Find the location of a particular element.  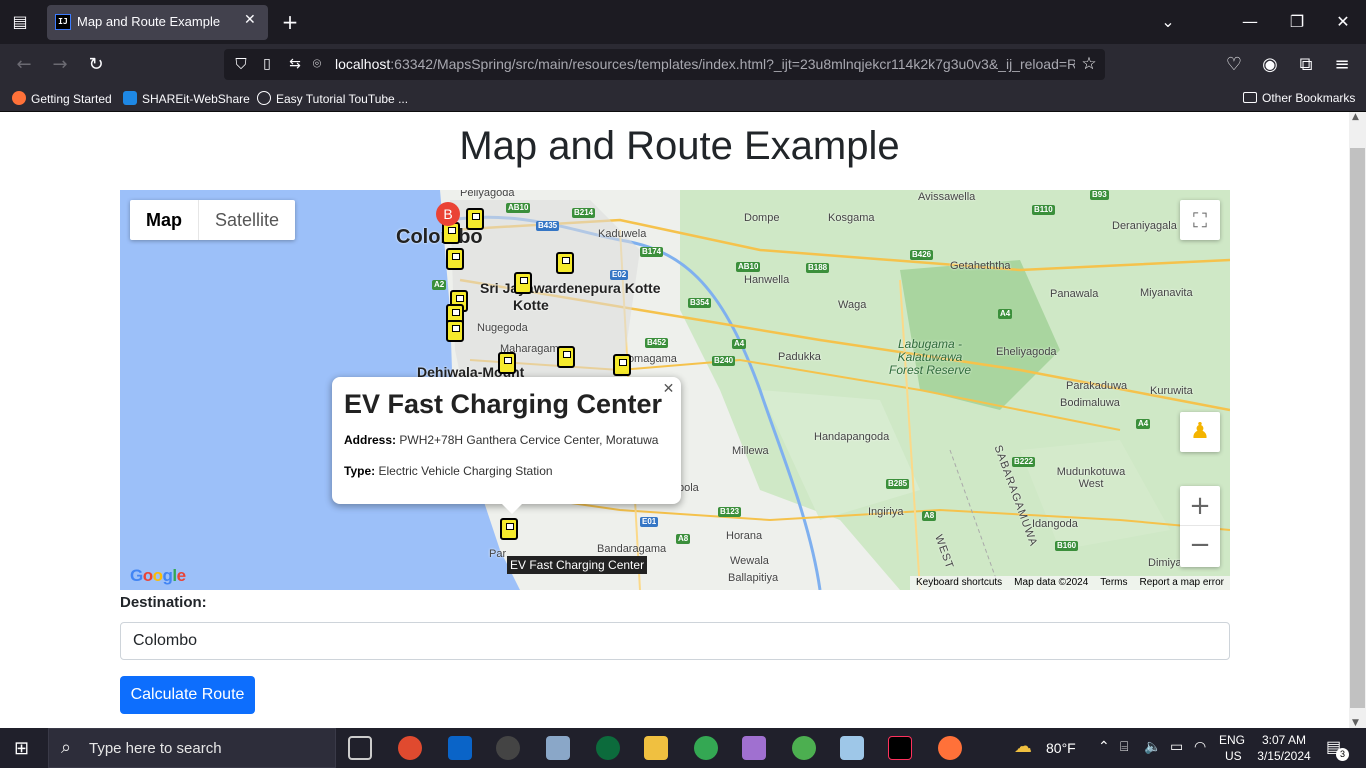

restore-icon: ❐ is located at coordinates (1297, 22).